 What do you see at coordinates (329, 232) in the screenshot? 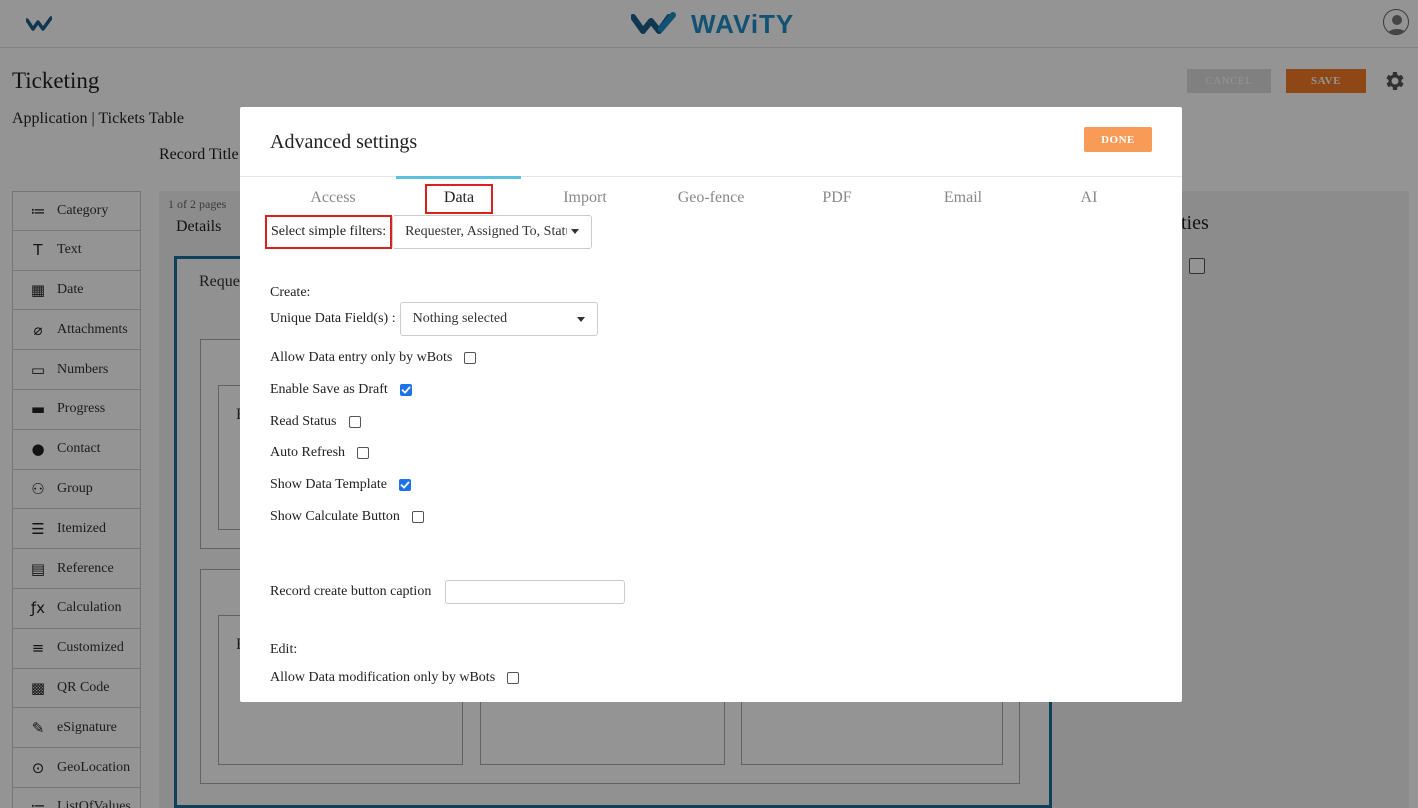
I see `simple-filters-label: Select simple filters:` at bounding box center [329, 232].